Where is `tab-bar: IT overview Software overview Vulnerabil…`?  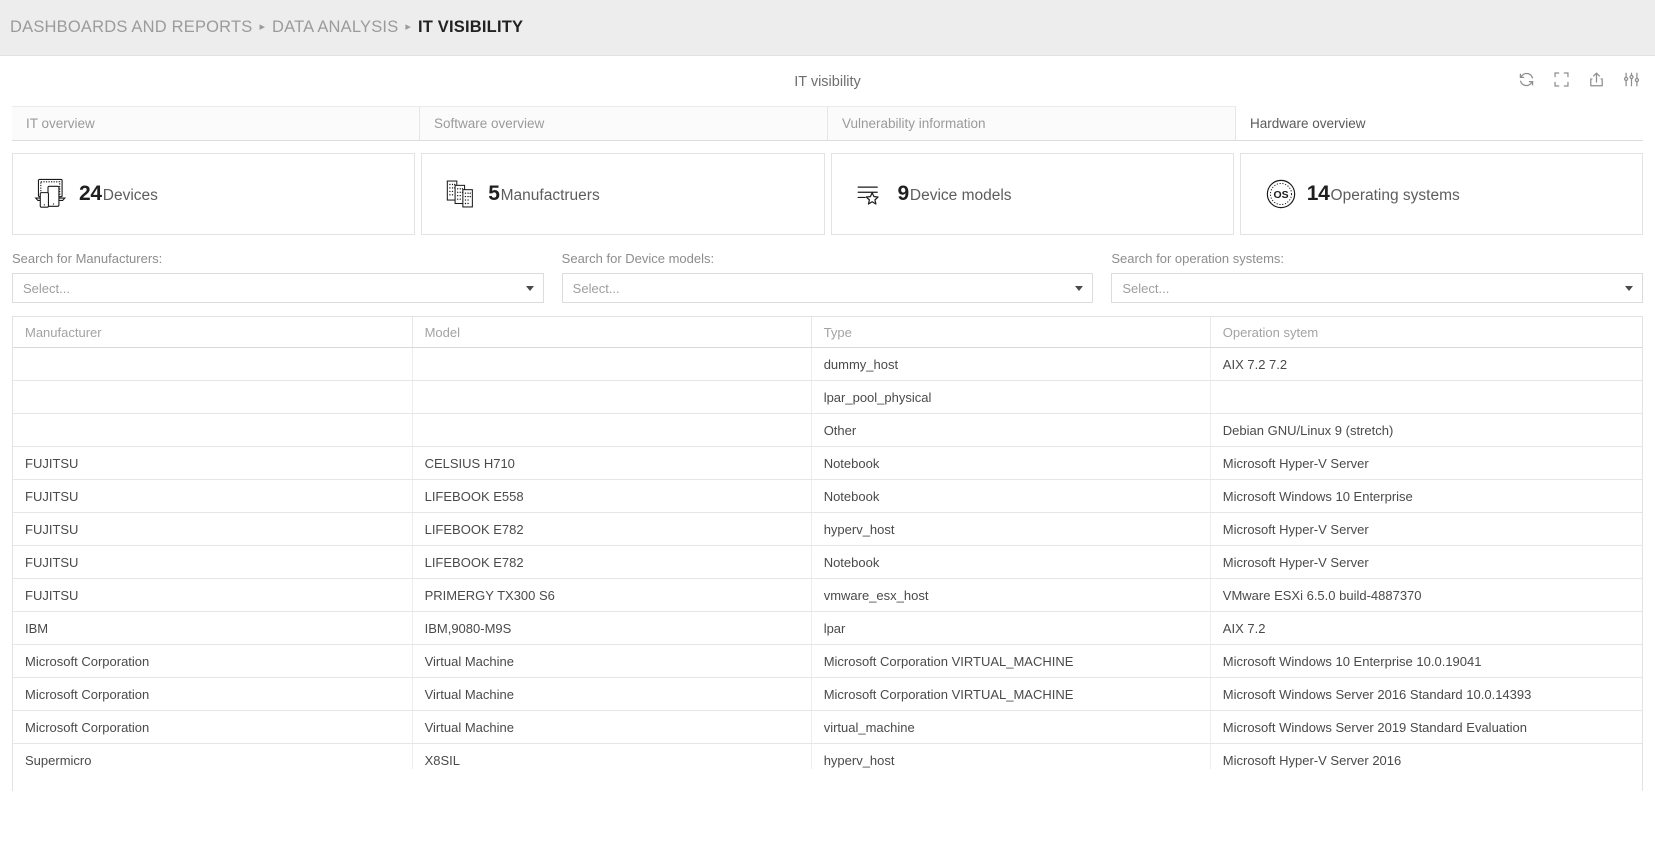
tab-bar: IT overview Software overview Vulnerabil… is located at coordinates (827, 123).